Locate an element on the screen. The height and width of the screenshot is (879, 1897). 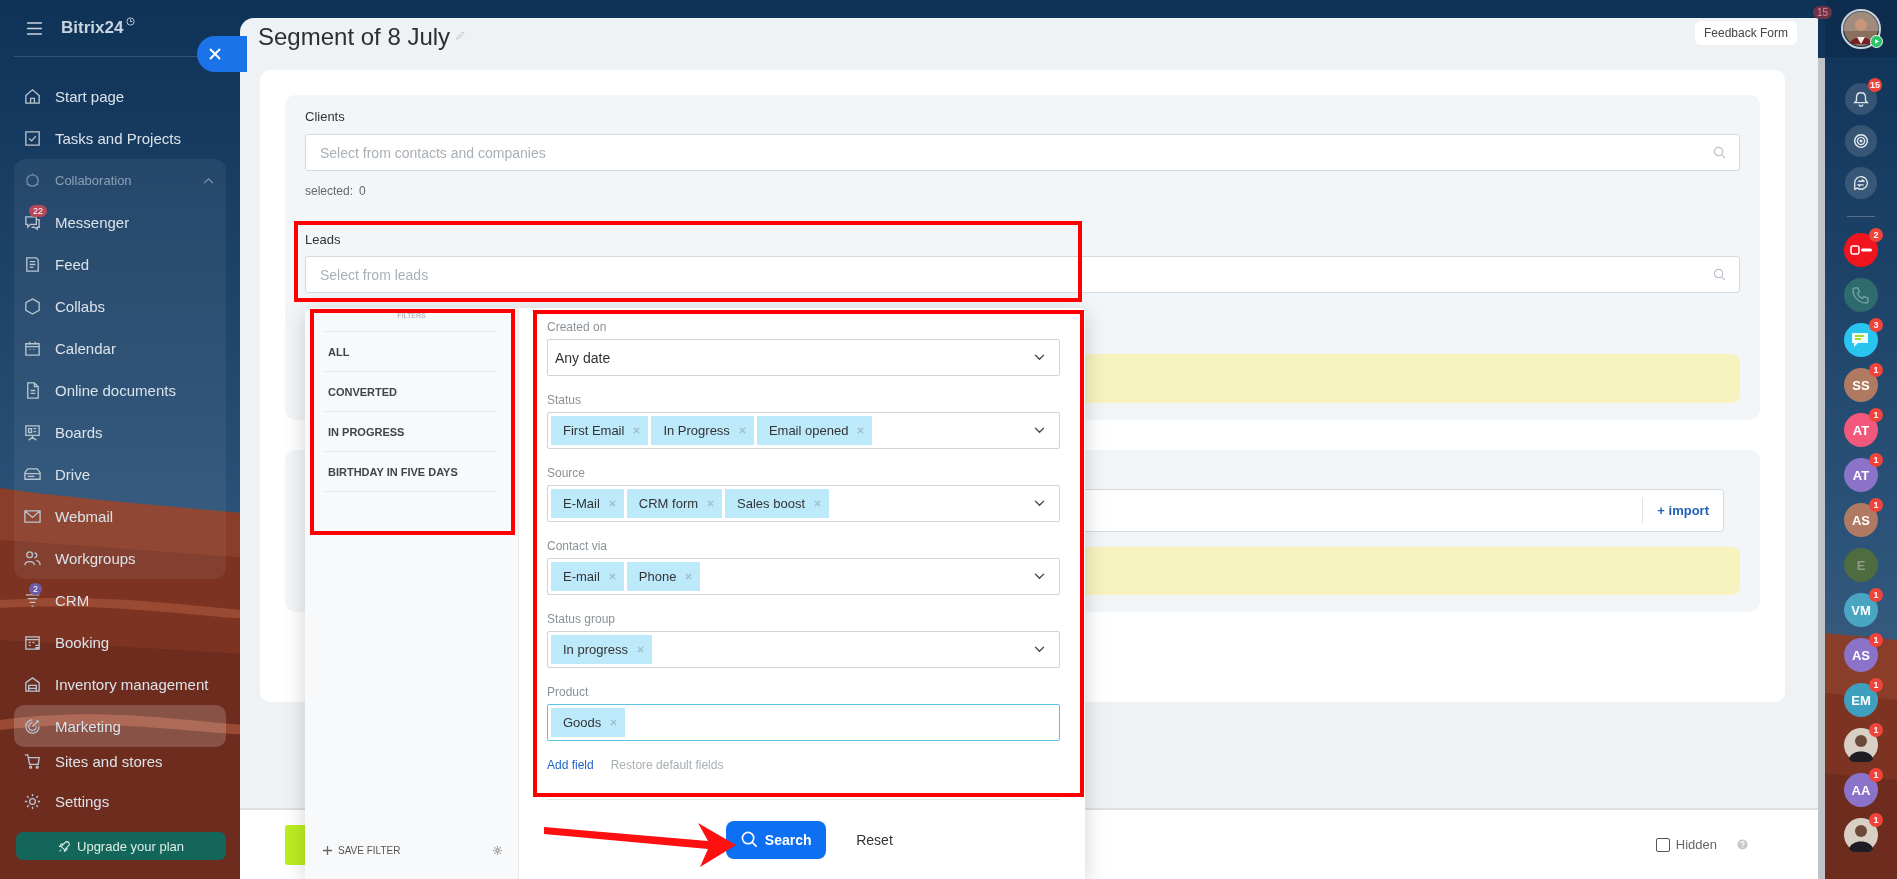
menu-item: Online documents is located at coordinates (120, 390).